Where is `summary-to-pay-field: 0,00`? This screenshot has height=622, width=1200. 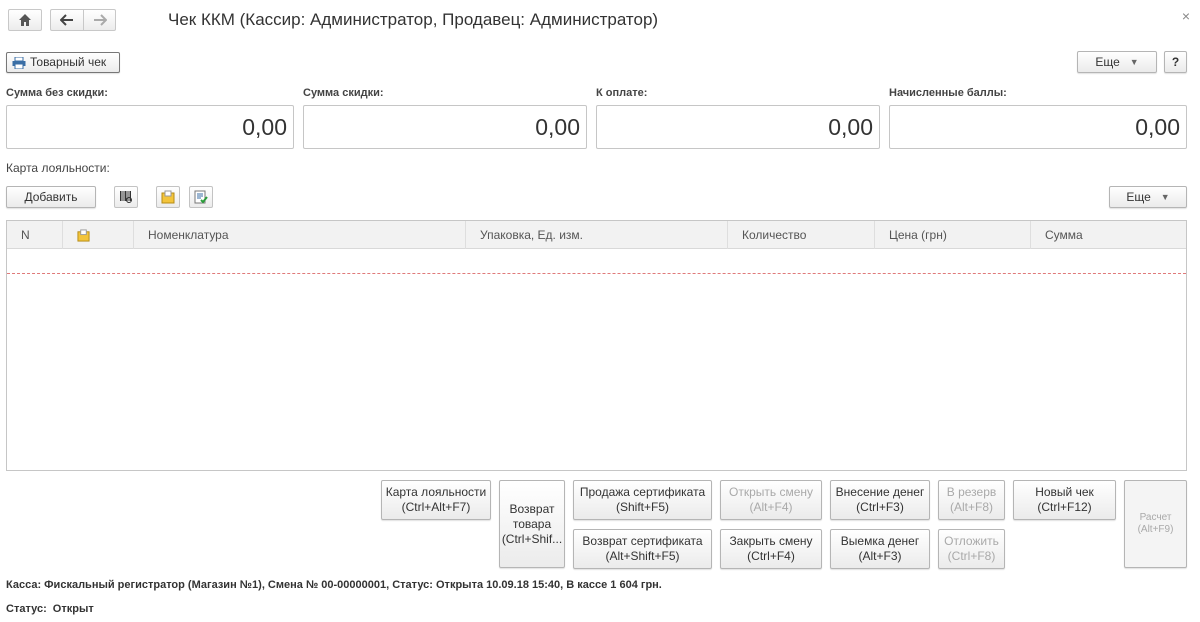
summary-to-pay-field: 0,00 is located at coordinates (738, 127).